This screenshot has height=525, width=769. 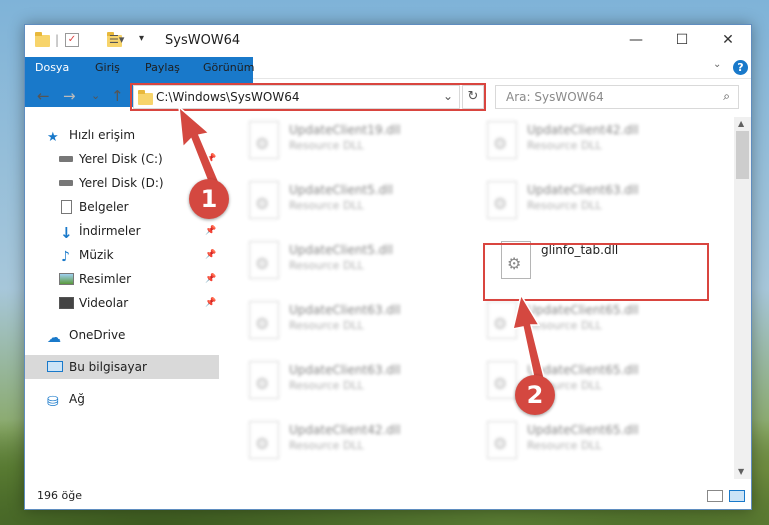 What do you see at coordinates (122, 255) in the screenshot?
I see `sidebar-item-music: ♪ Müzik 📌` at bounding box center [122, 255].